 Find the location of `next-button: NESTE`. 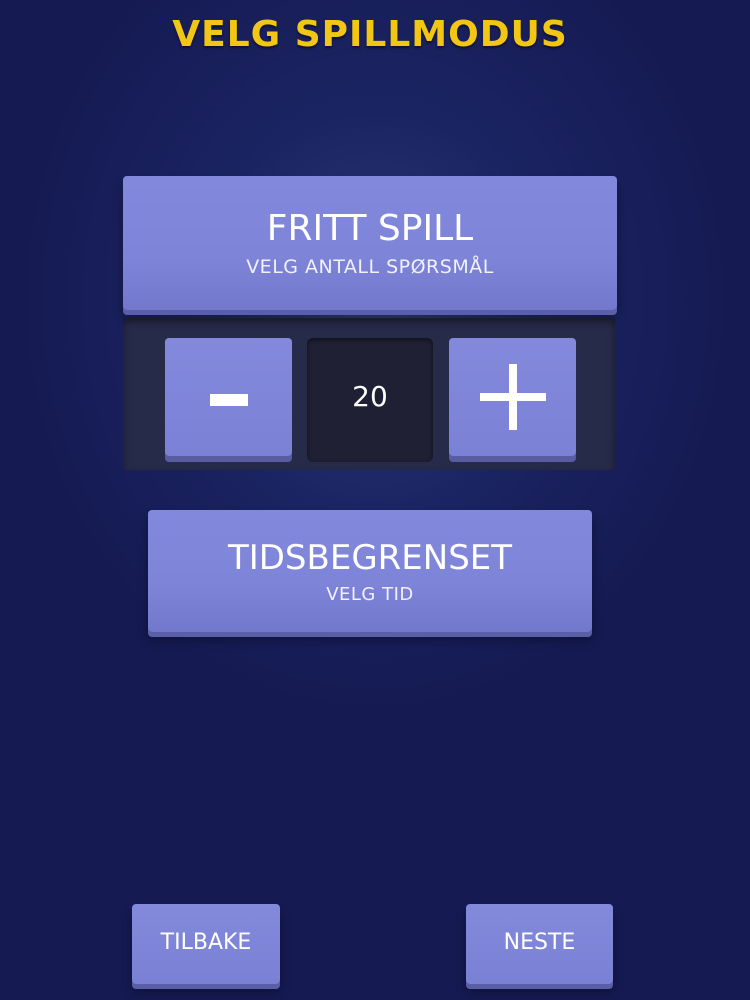

next-button: NESTE is located at coordinates (539, 944).